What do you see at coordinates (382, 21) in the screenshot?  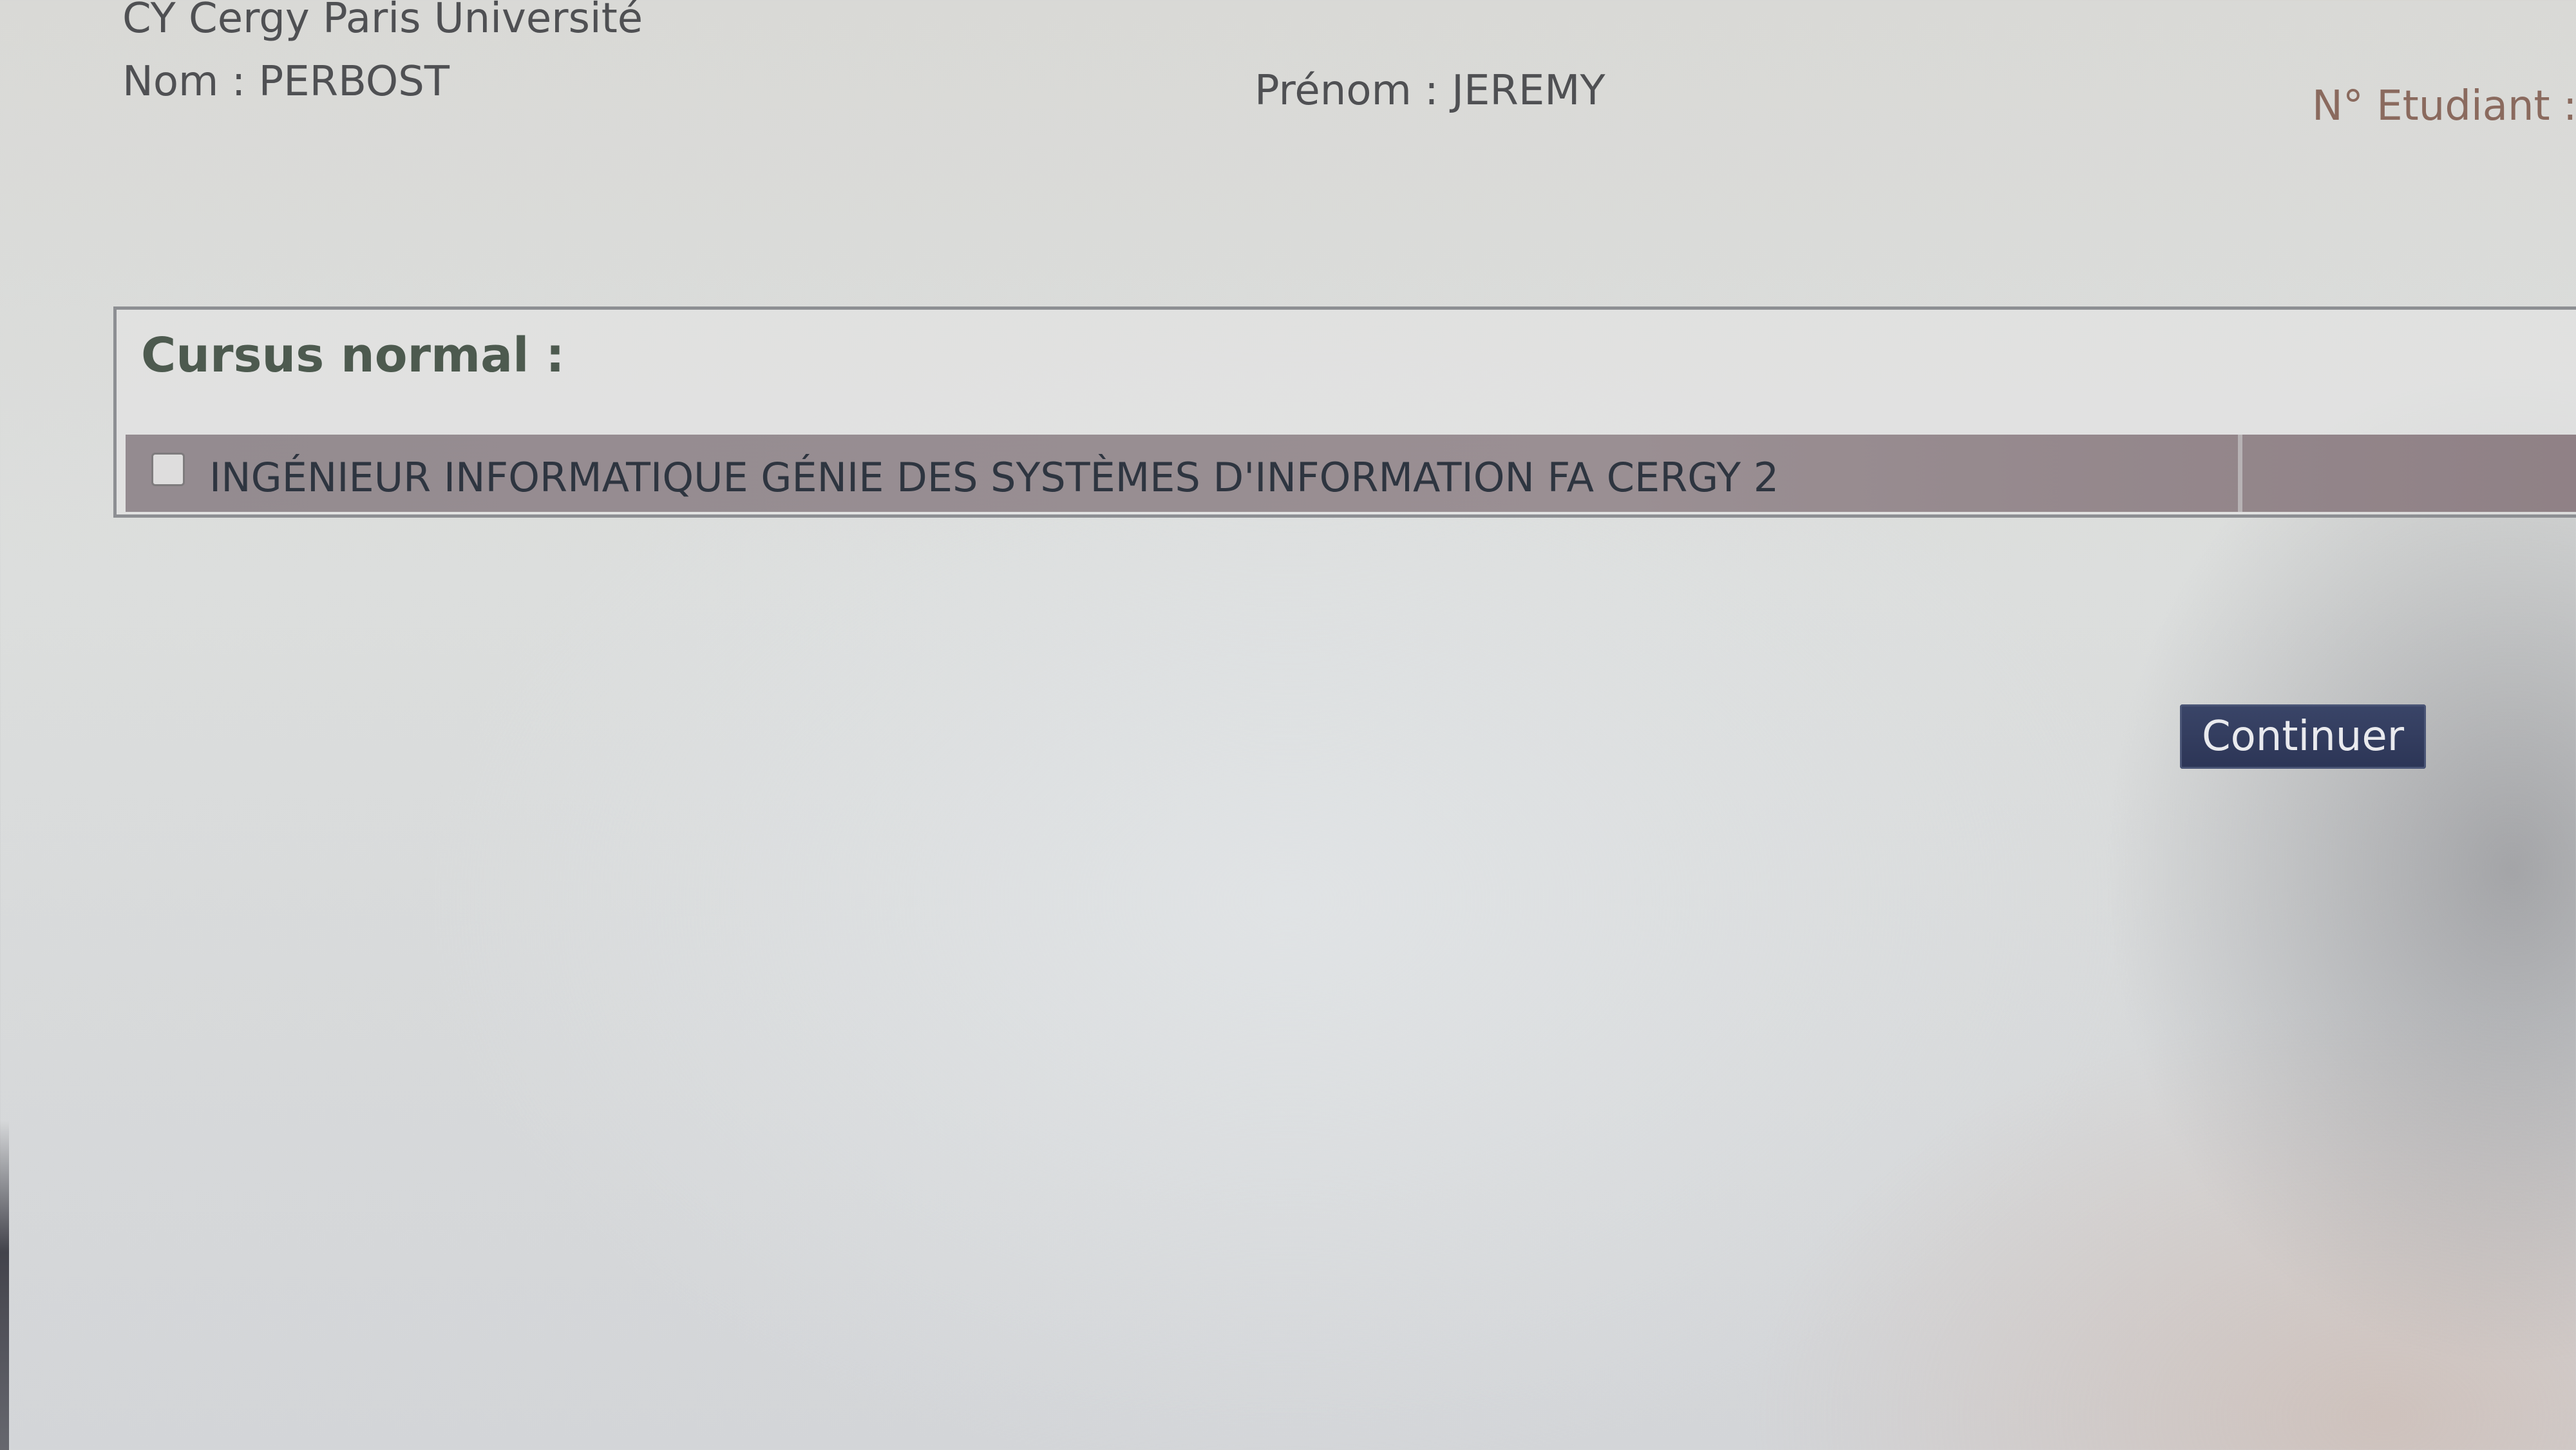 I see `university-name: CY Cergy Paris Université` at bounding box center [382, 21].